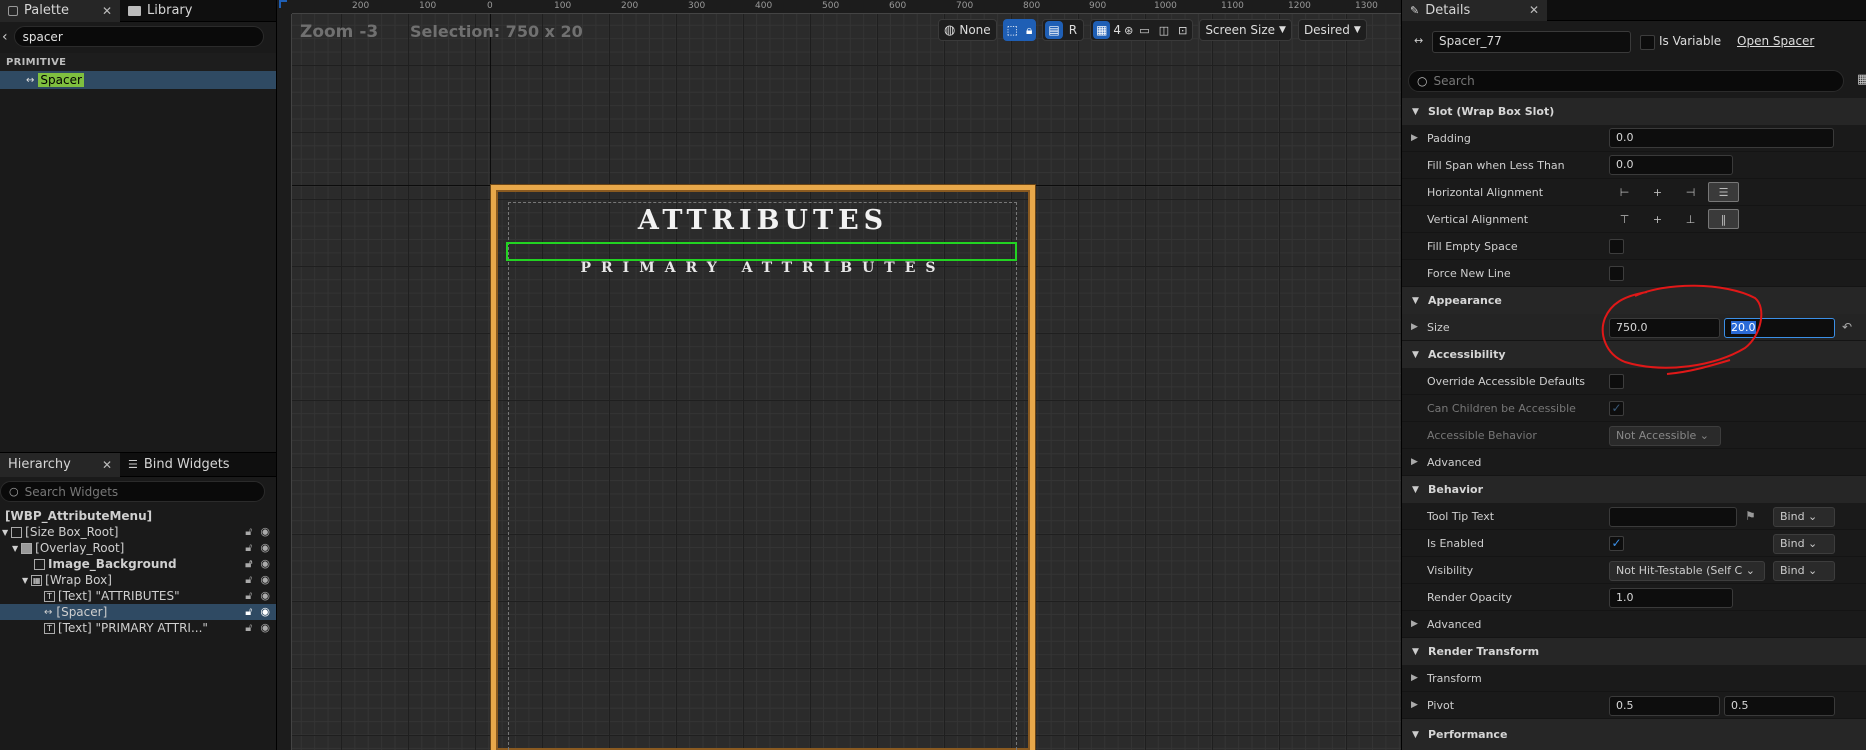 This screenshot has width=1866, height=750. What do you see at coordinates (1054, 30) in the screenshot?
I see `list-toggle-icon: ▤` at bounding box center [1054, 30].